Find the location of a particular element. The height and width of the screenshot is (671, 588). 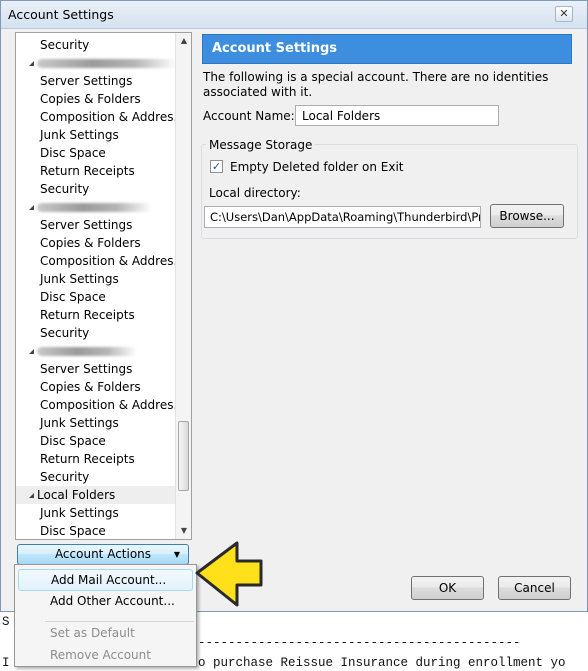

menu-separator is located at coordinates (119, 621).